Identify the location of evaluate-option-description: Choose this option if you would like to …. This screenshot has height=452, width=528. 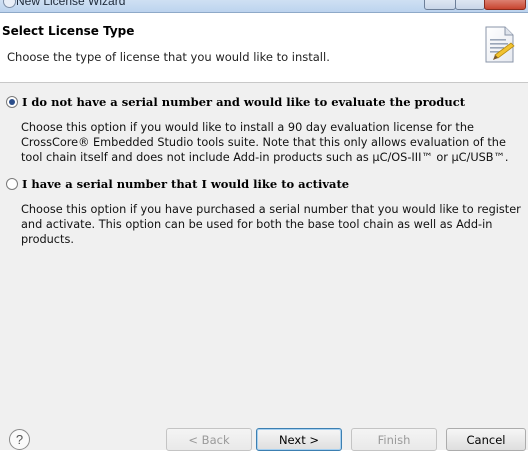
(265, 142).